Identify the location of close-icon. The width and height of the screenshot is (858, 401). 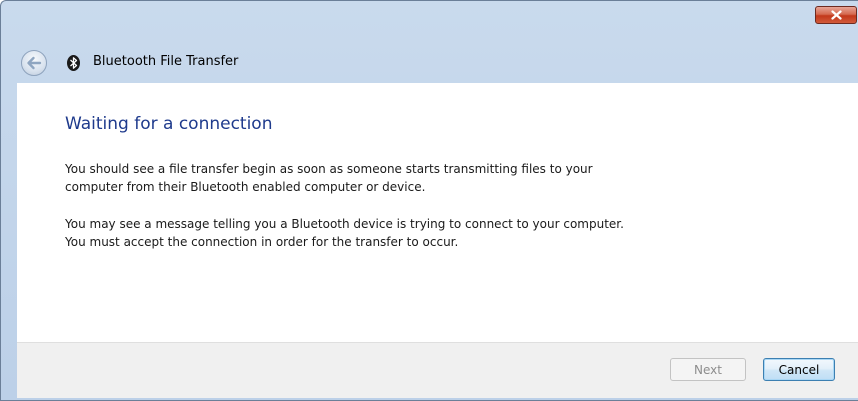
(836, 15).